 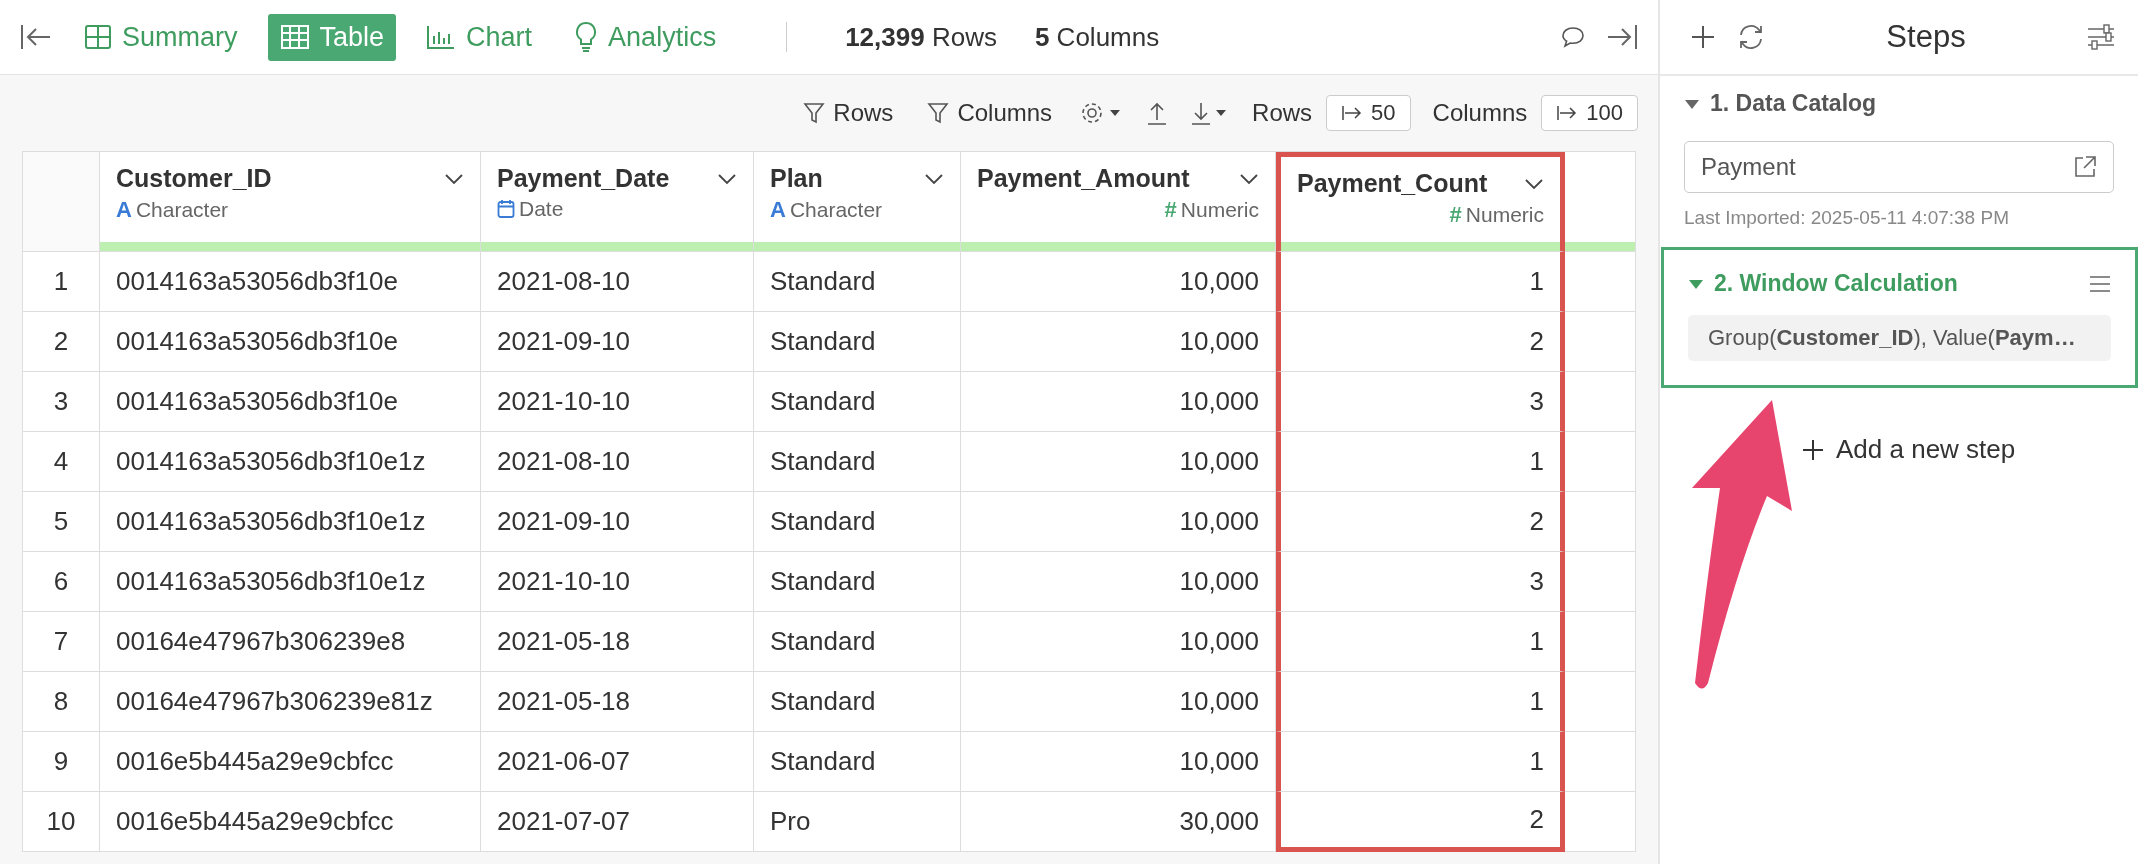 I want to click on grid-icon, so click(x=98, y=37).